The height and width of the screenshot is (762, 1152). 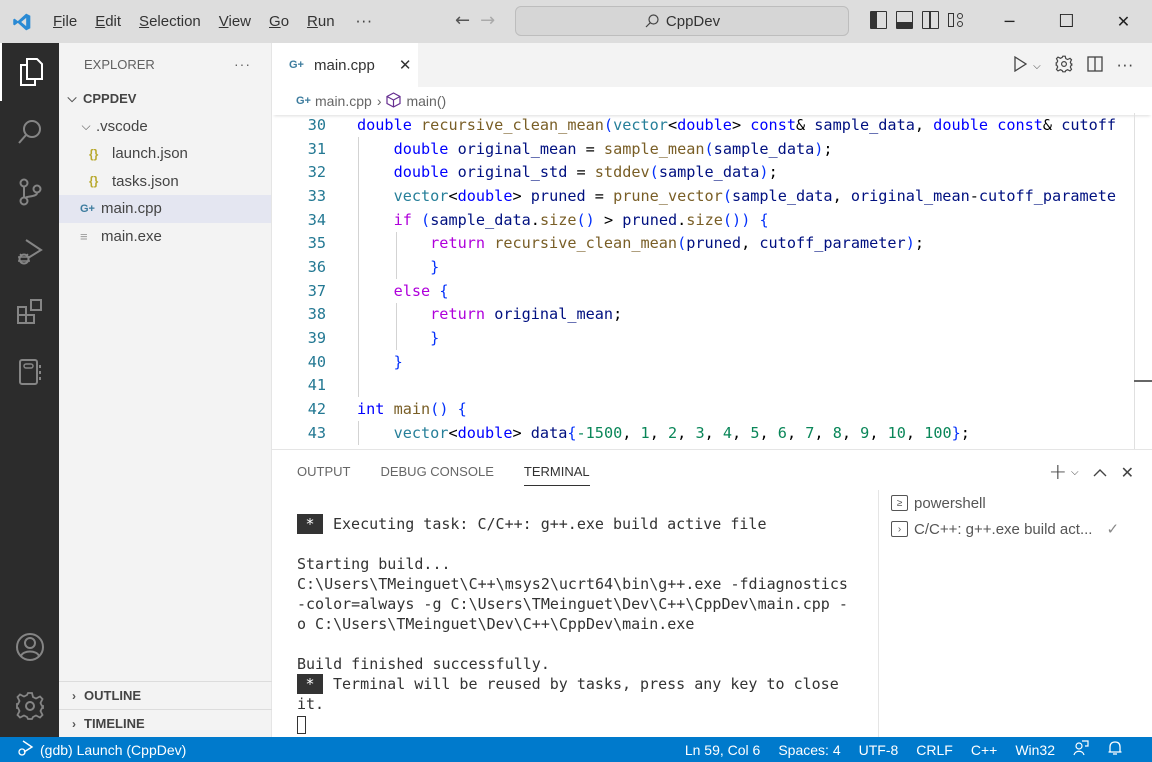 I want to click on tree-folder-vscode: ⌵ .vscode, so click(x=165, y=127).